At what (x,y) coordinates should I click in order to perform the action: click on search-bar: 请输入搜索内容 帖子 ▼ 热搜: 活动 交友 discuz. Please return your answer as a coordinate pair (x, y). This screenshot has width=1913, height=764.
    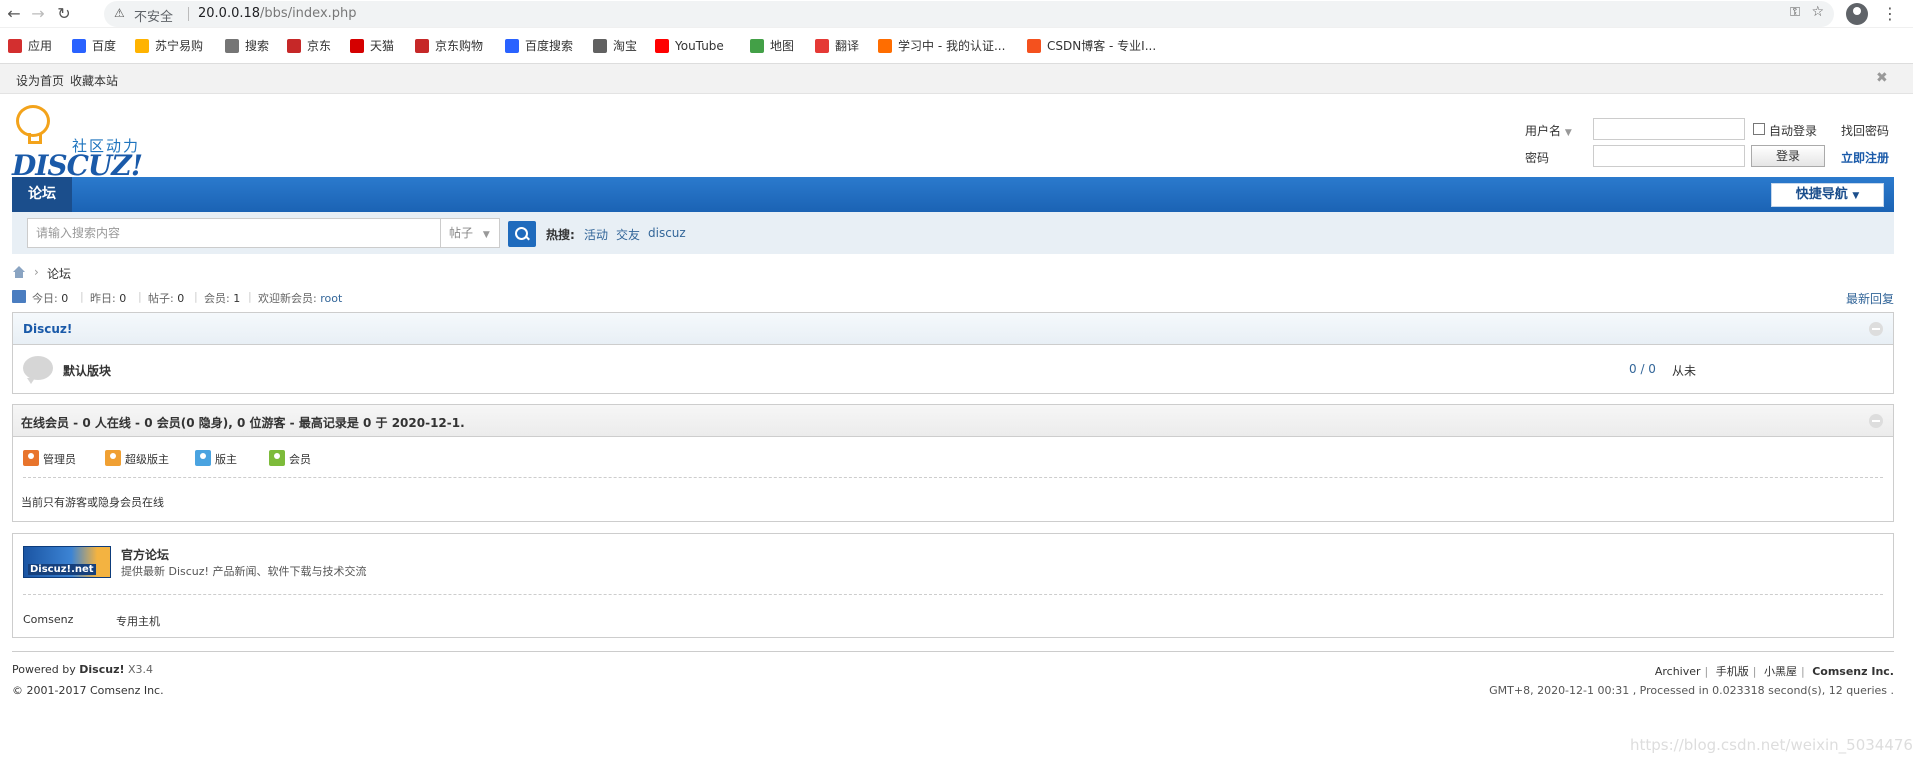
    Looking at the image, I should click on (953, 233).